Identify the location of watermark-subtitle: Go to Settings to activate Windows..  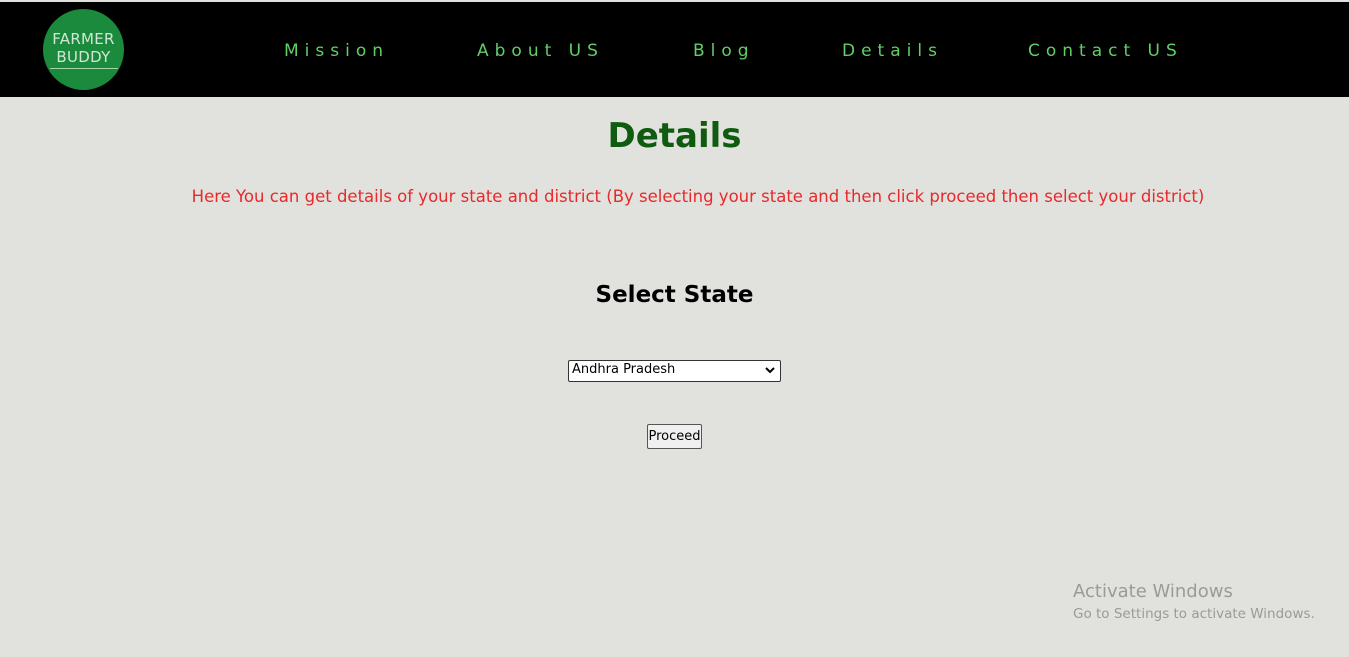
(1194, 614).